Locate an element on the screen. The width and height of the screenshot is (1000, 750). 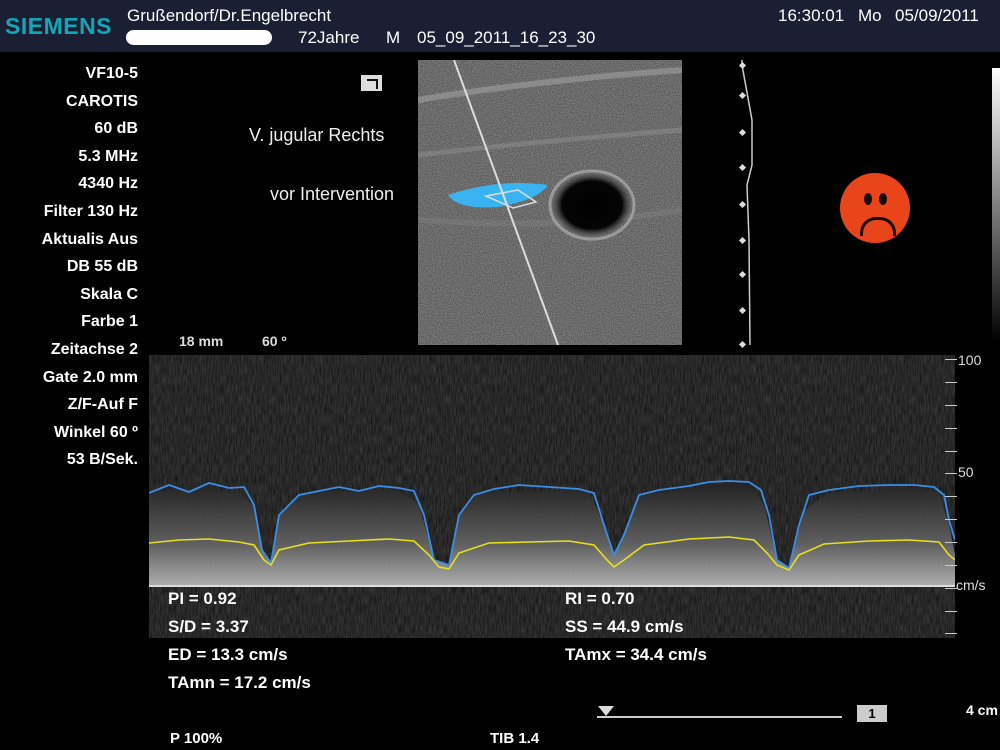
cine-slider-handle is located at coordinates (606, 711).